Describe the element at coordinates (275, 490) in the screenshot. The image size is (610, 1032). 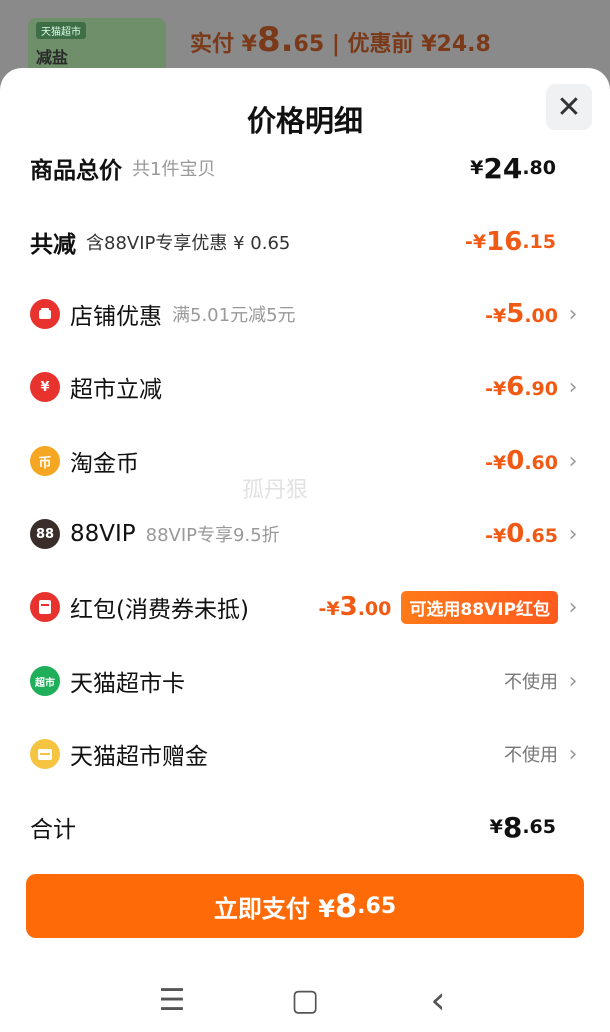
I see `watermark-text: 孤丹狠` at that location.